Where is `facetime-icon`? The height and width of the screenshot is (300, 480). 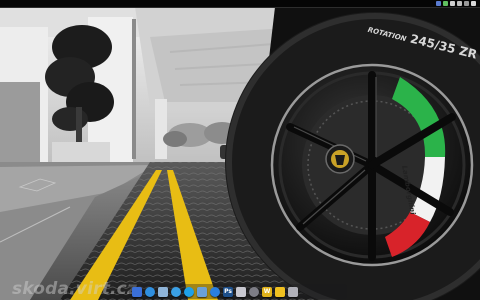 facetime-icon is located at coordinates (202, 291).